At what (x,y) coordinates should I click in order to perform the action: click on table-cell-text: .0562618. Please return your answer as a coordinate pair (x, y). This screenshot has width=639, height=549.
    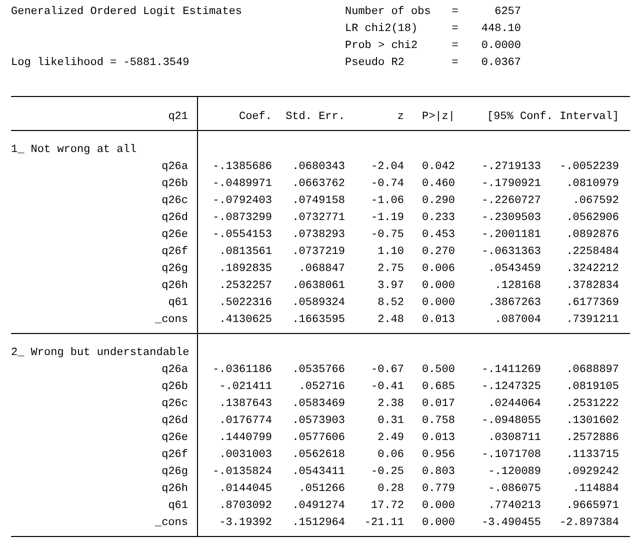
    Looking at the image, I should click on (318, 455).